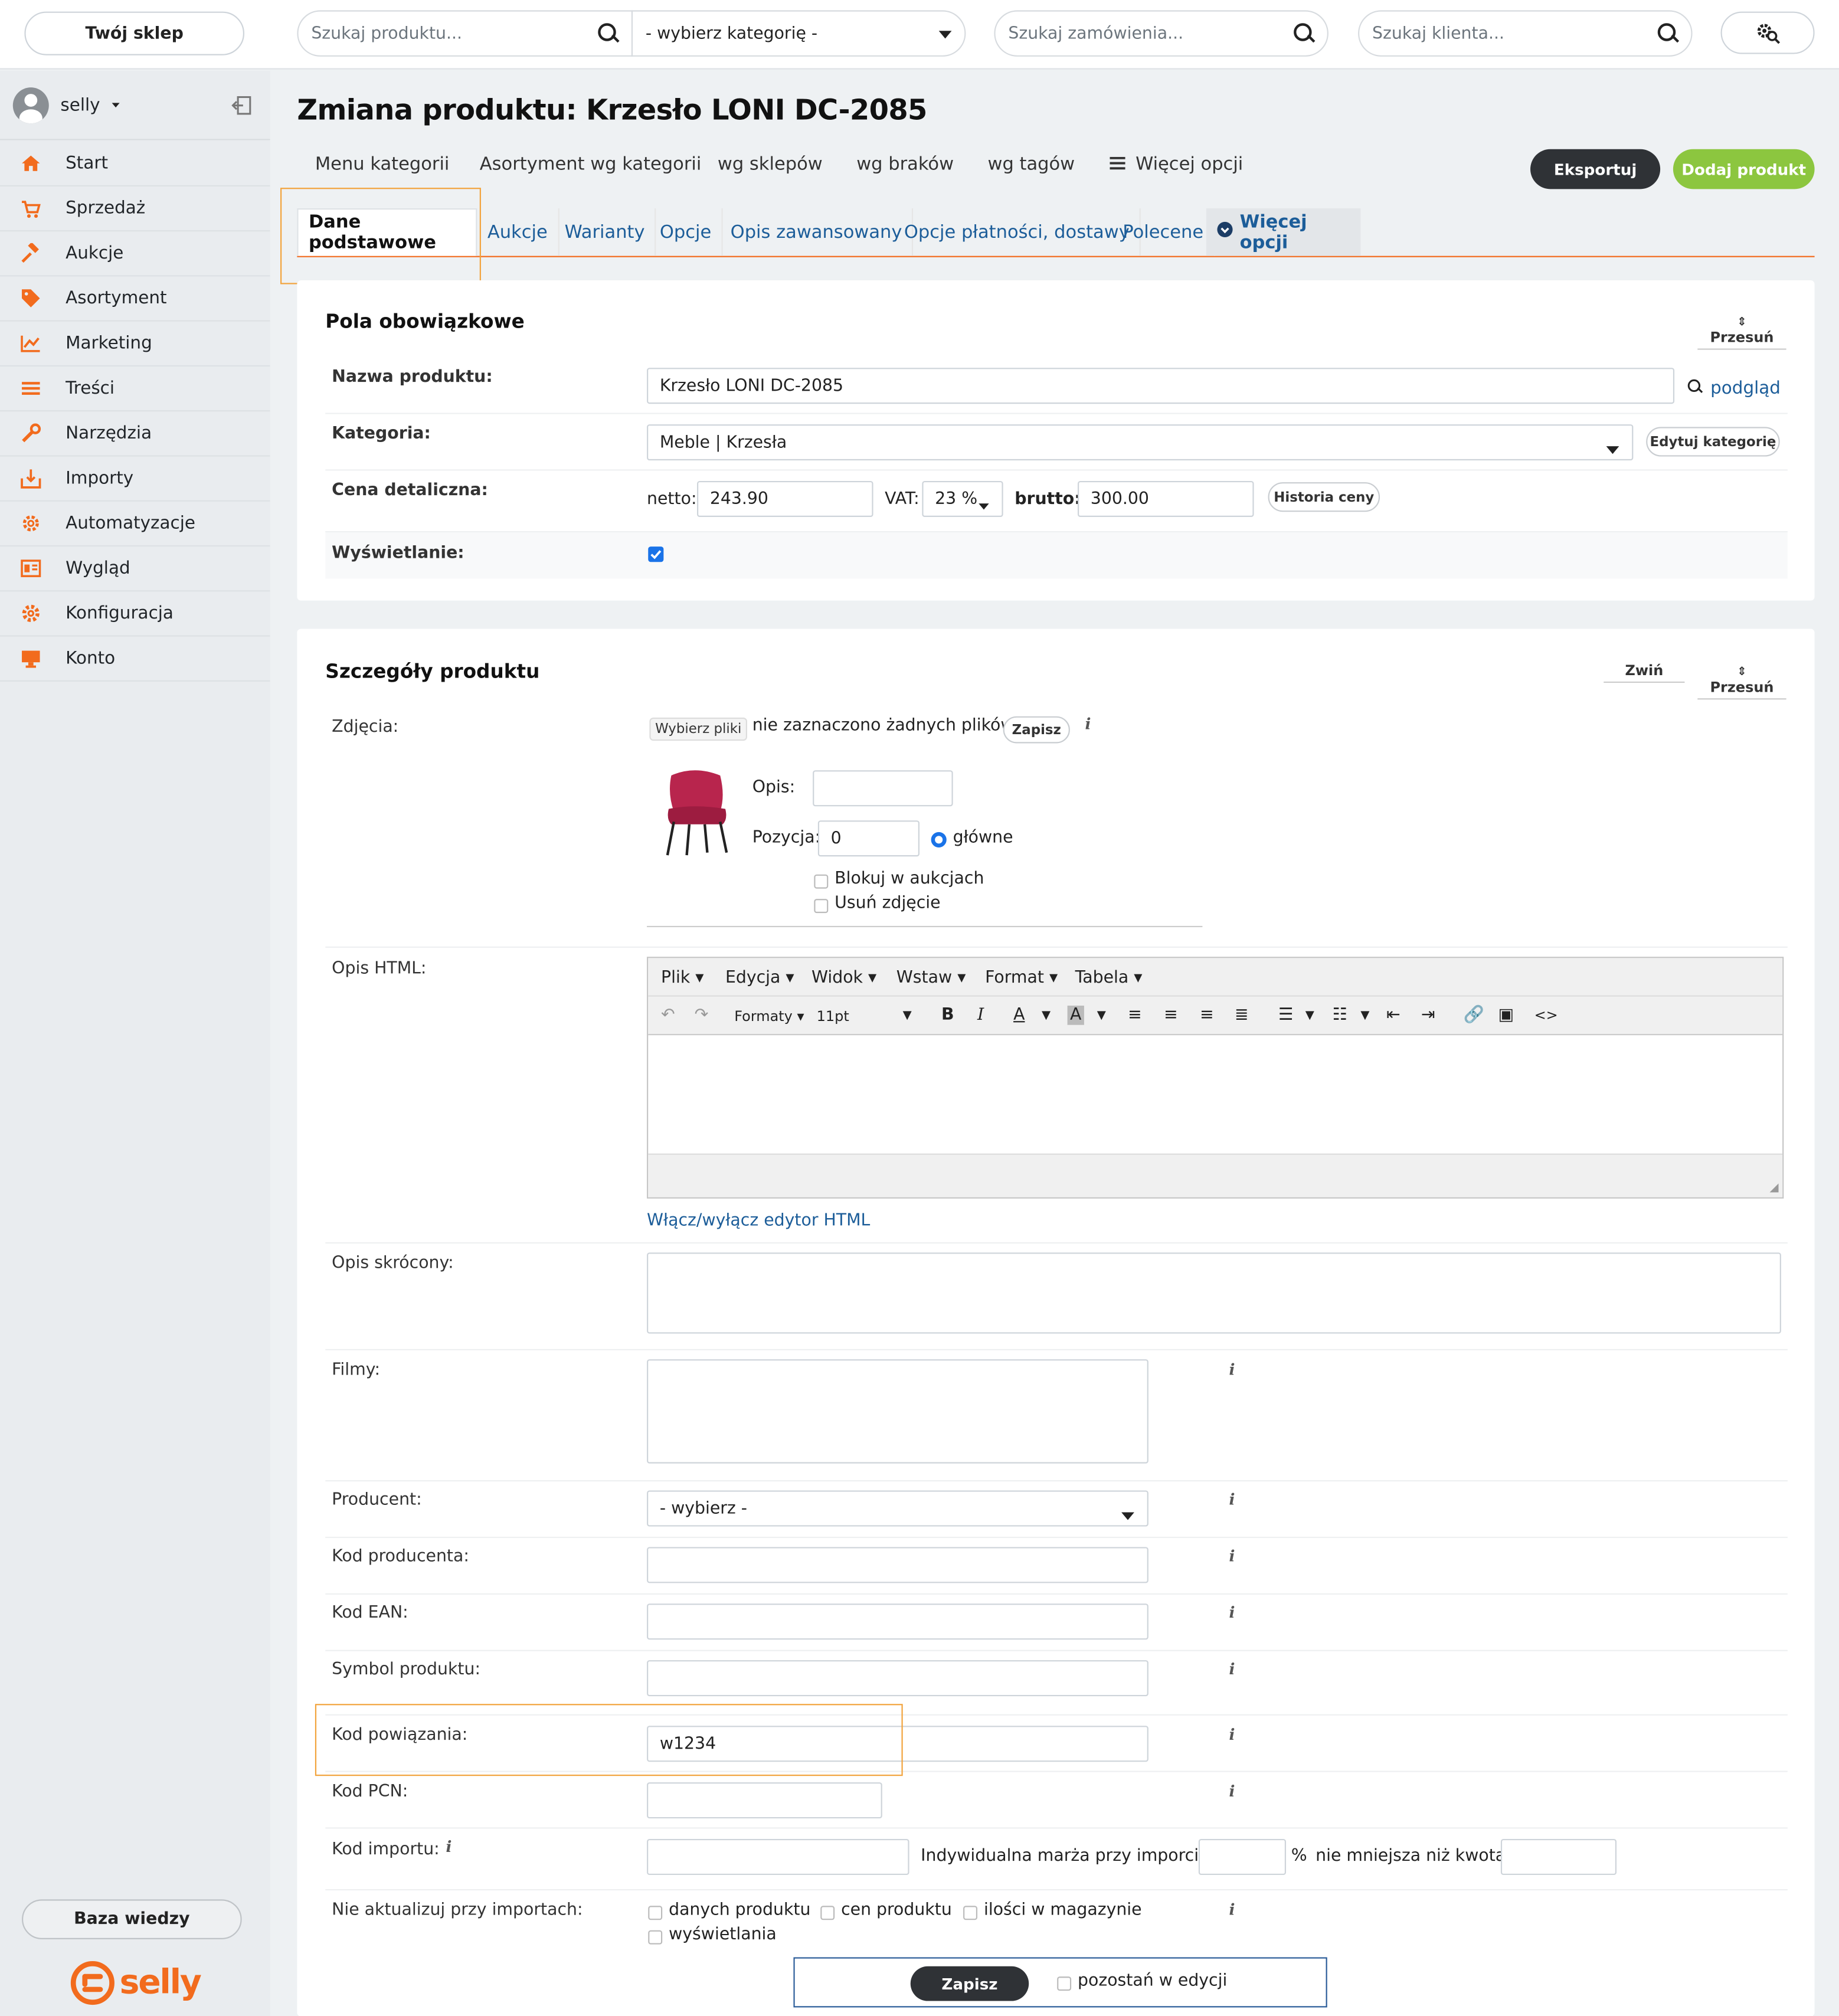 This screenshot has width=1839, height=2016. Describe the element at coordinates (931, 978) in the screenshot. I see `editor-menu-wstaw: Wstaw ▾` at that location.